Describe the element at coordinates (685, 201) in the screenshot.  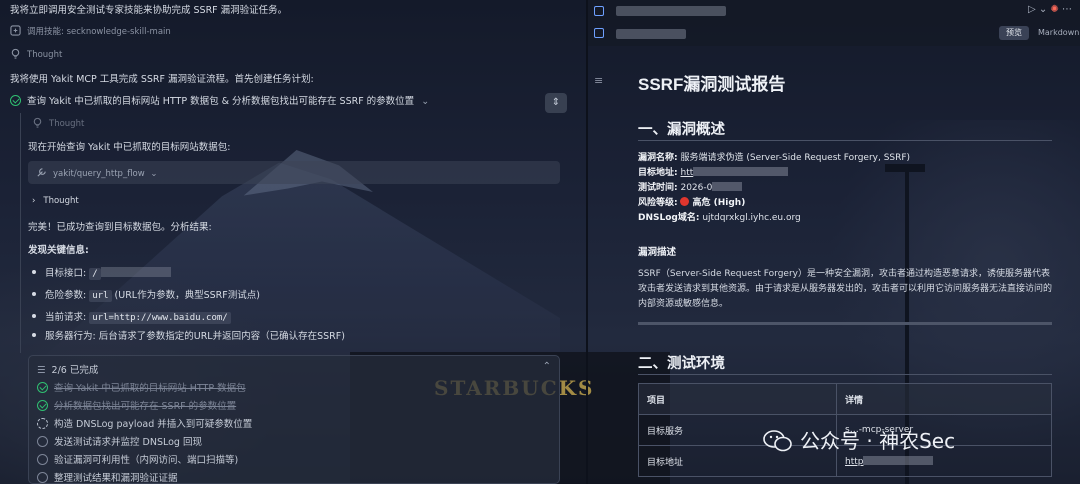
I see `red-circle-icon` at that location.